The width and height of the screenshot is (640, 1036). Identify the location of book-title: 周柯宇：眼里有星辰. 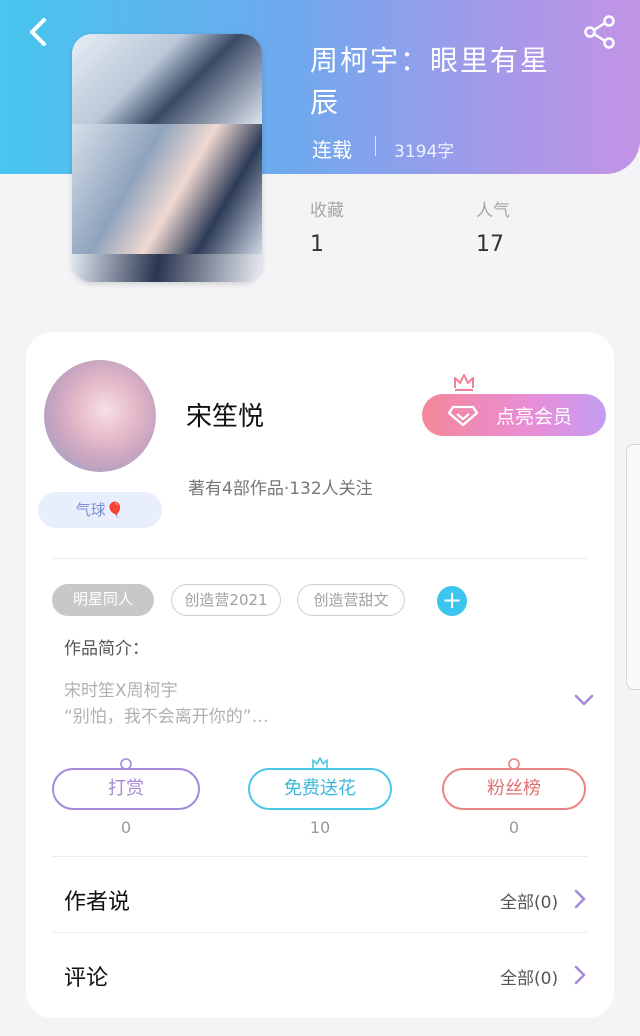
(430, 81).